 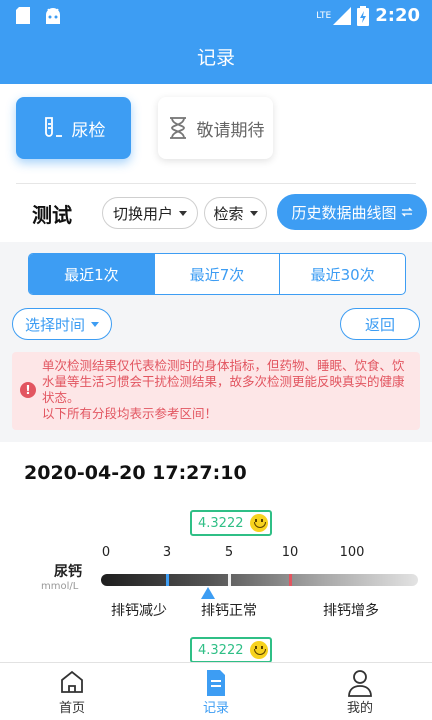 What do you see at coordinates (351, 611) in the screenshot?
I see `gauge-range-label: 排钙增多` at bounding box center [351, 611].